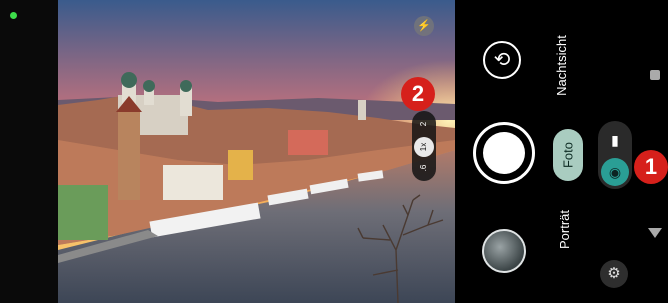 The height and width of the screenshot is (303, 668). Describe the element at coordinates (655, 233) in the screenshot. I see `back-nav-icon` at that location.